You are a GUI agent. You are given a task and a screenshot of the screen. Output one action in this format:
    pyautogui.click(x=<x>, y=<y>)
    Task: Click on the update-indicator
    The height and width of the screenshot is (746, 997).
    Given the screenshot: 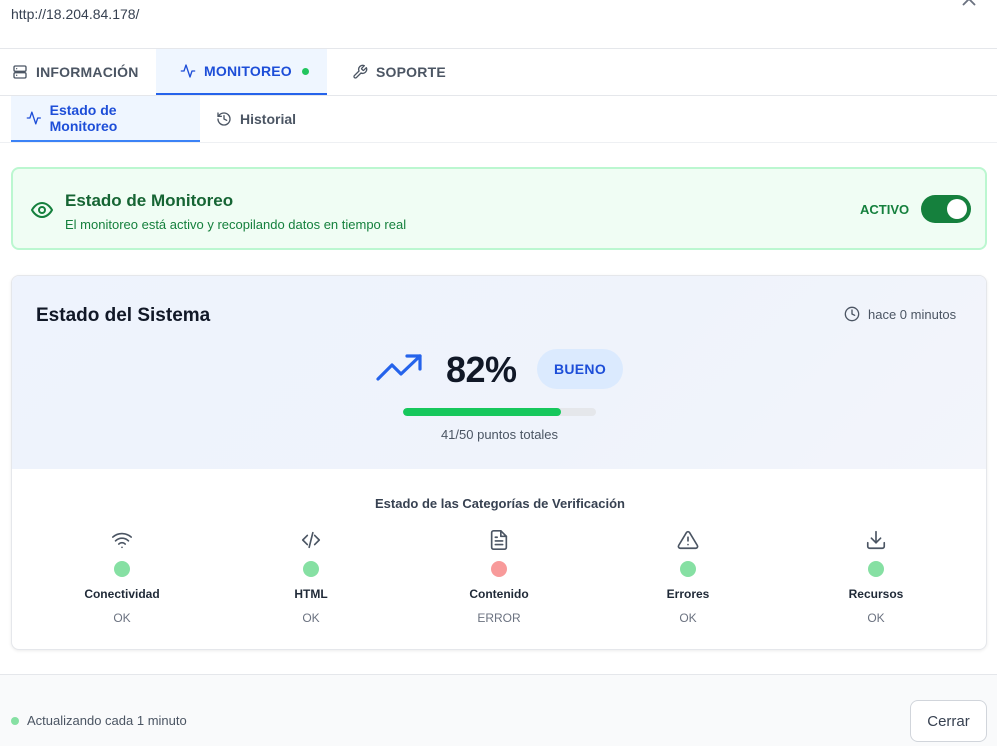 What is the action you would take?
    pyautogui.click(x=15, y=721)
    